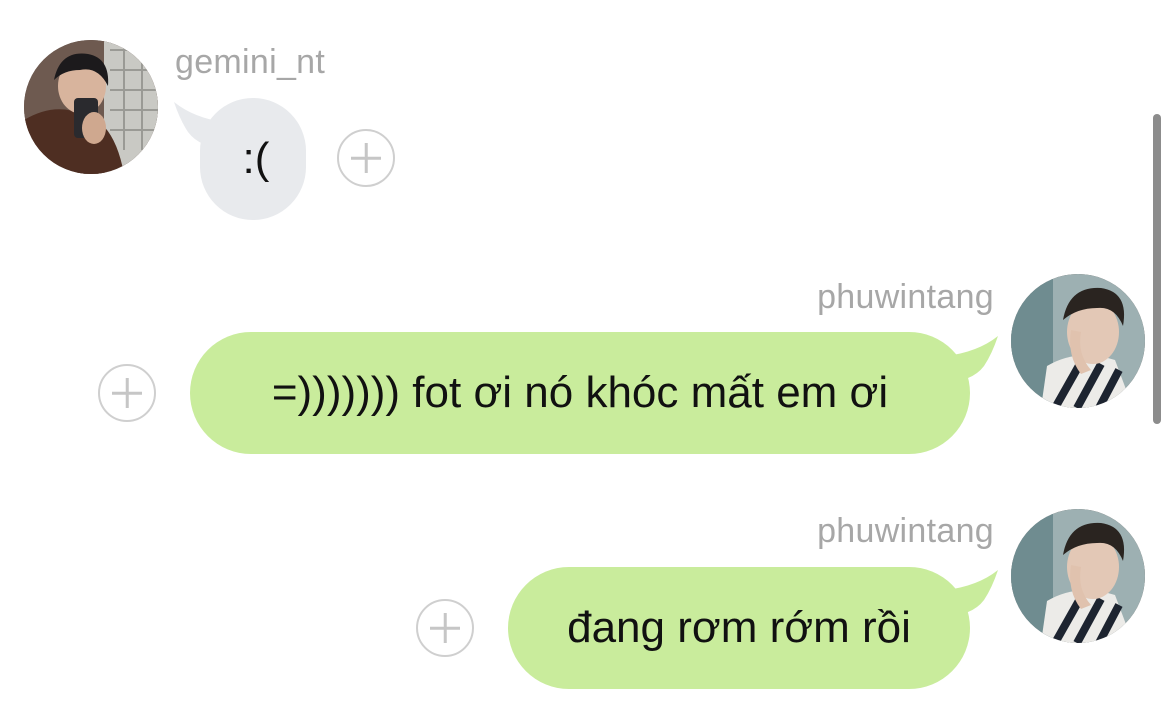 The image size is (1170, 718). Describe the element at coordinates (253, 159) in the screenshot. I see `message-bubble: :(` at that location.